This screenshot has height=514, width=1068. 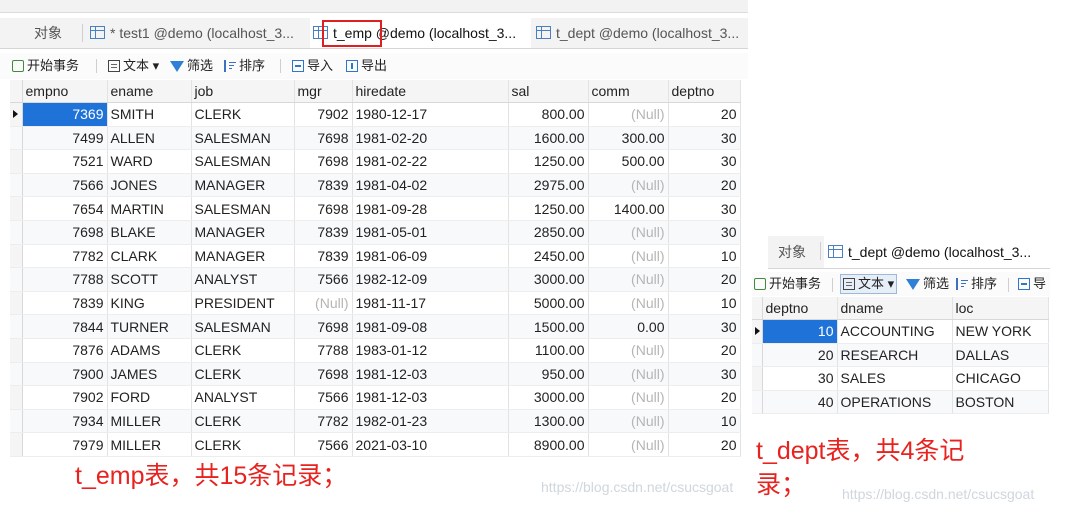 What do you see at coordinates (65, 374) in the screenshot?
I see `cell-empno: 7900` at bounding box center [65, 374].